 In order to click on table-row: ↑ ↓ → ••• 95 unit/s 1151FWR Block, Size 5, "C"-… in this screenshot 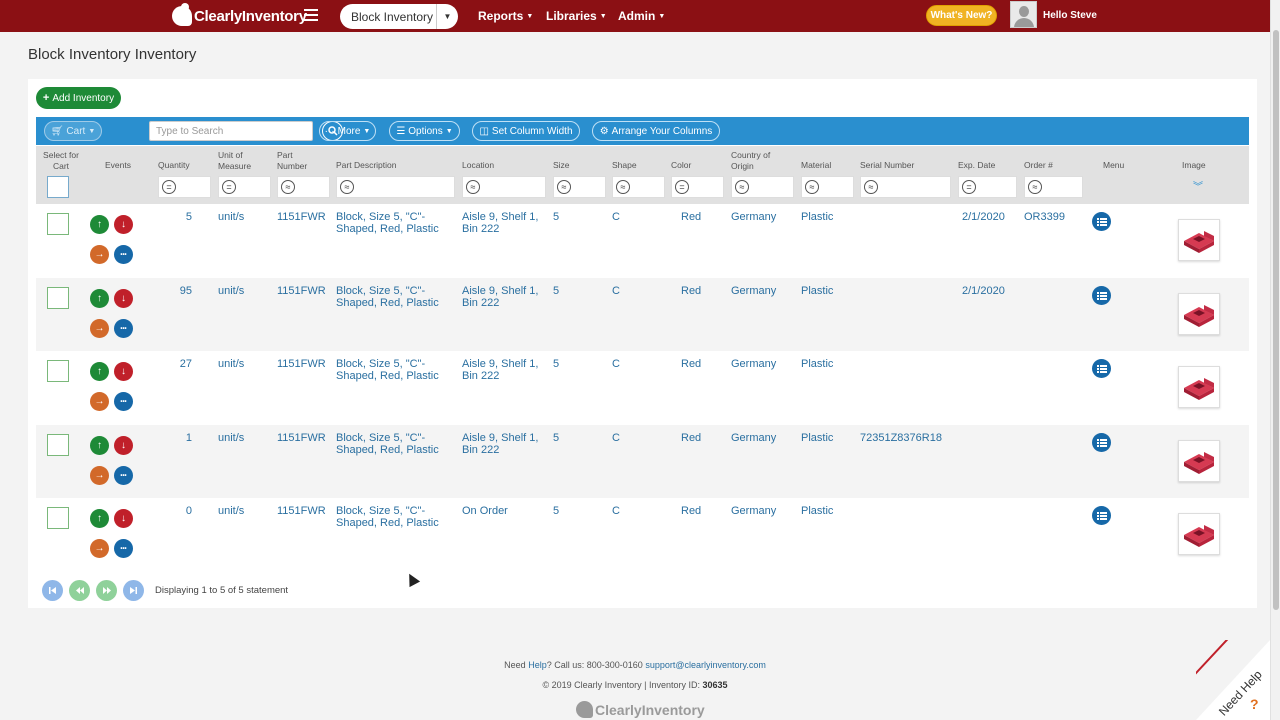, I will do `click(642, 314)`.